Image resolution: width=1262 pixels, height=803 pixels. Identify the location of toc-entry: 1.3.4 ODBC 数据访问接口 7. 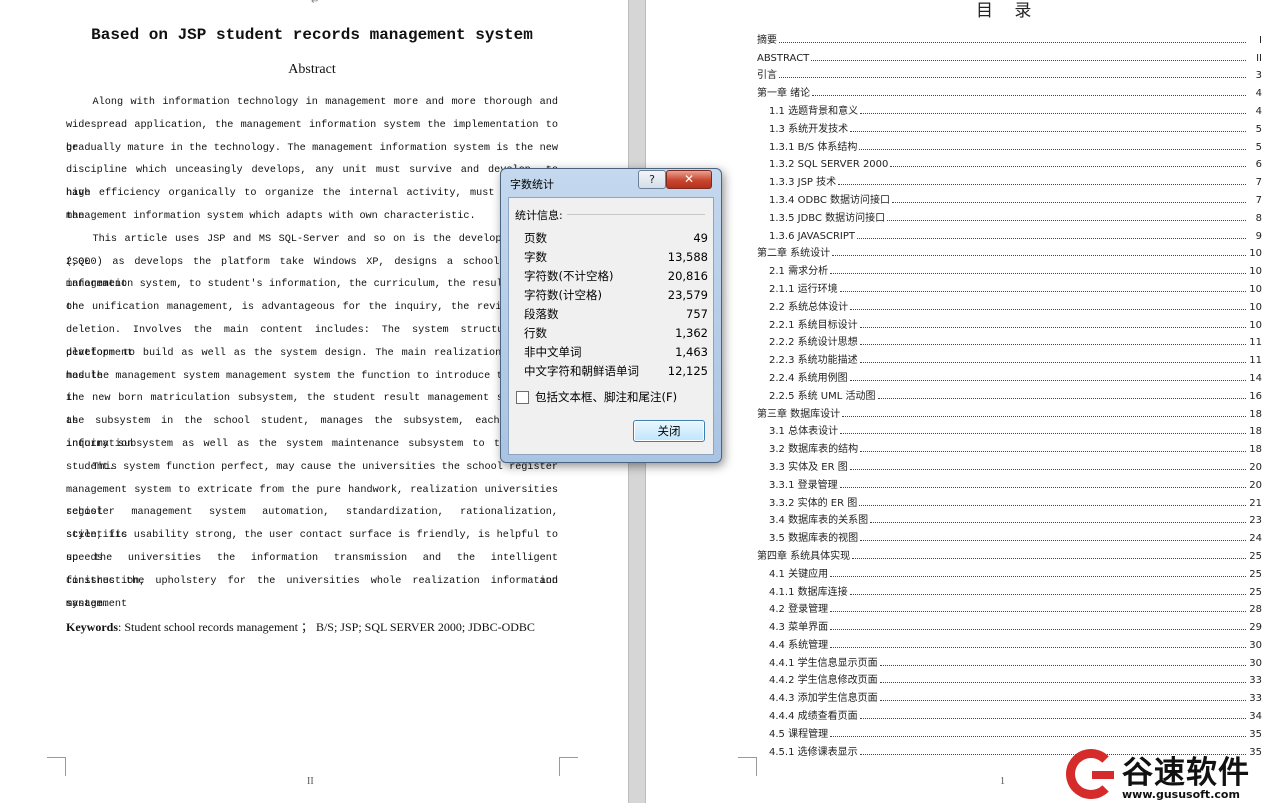
(1009, 197).